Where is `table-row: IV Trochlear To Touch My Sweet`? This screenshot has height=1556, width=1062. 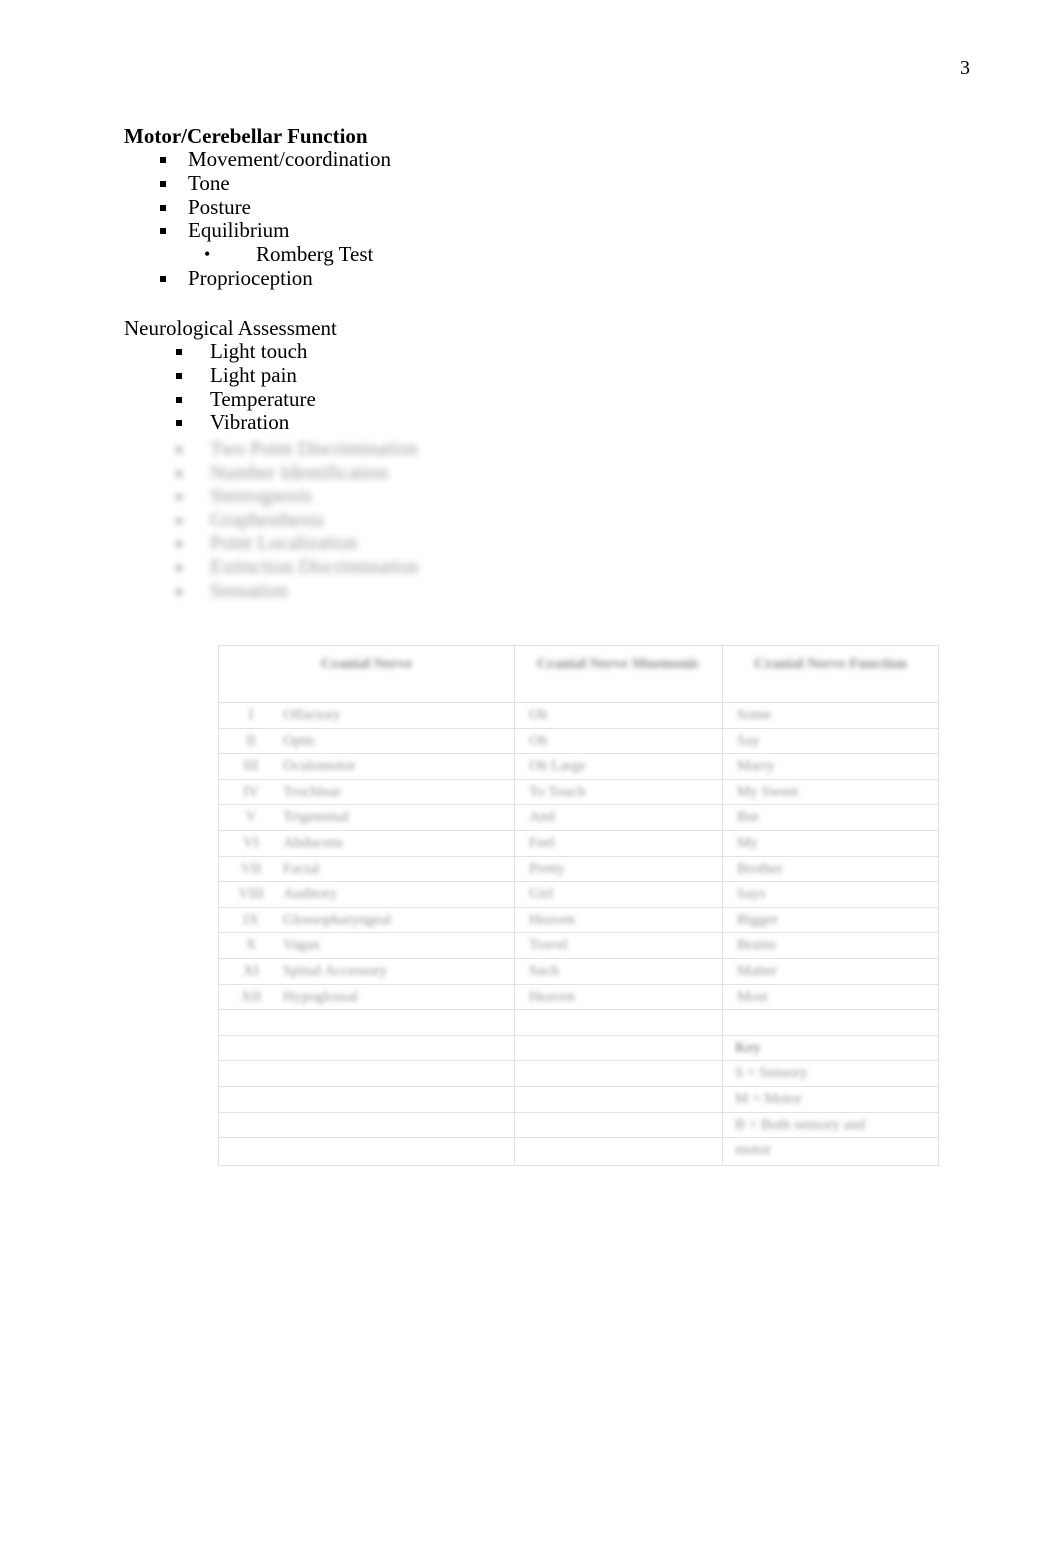 table-row: IV Trochlear To Touch My Sweet is located at coordinates (578, 792).